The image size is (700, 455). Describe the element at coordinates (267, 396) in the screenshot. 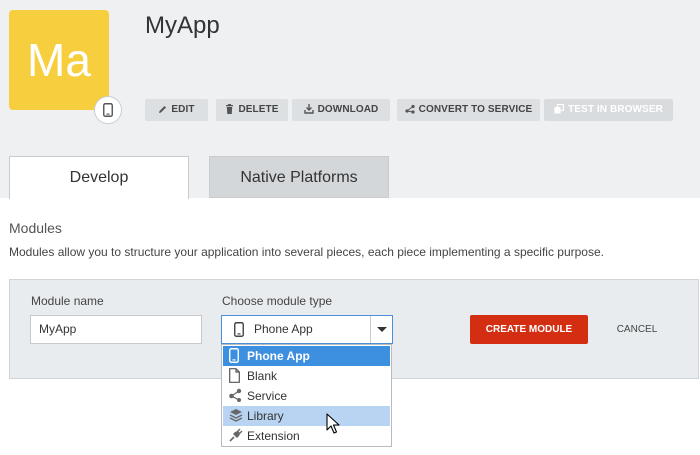

I see `option-label: Service` at that location.